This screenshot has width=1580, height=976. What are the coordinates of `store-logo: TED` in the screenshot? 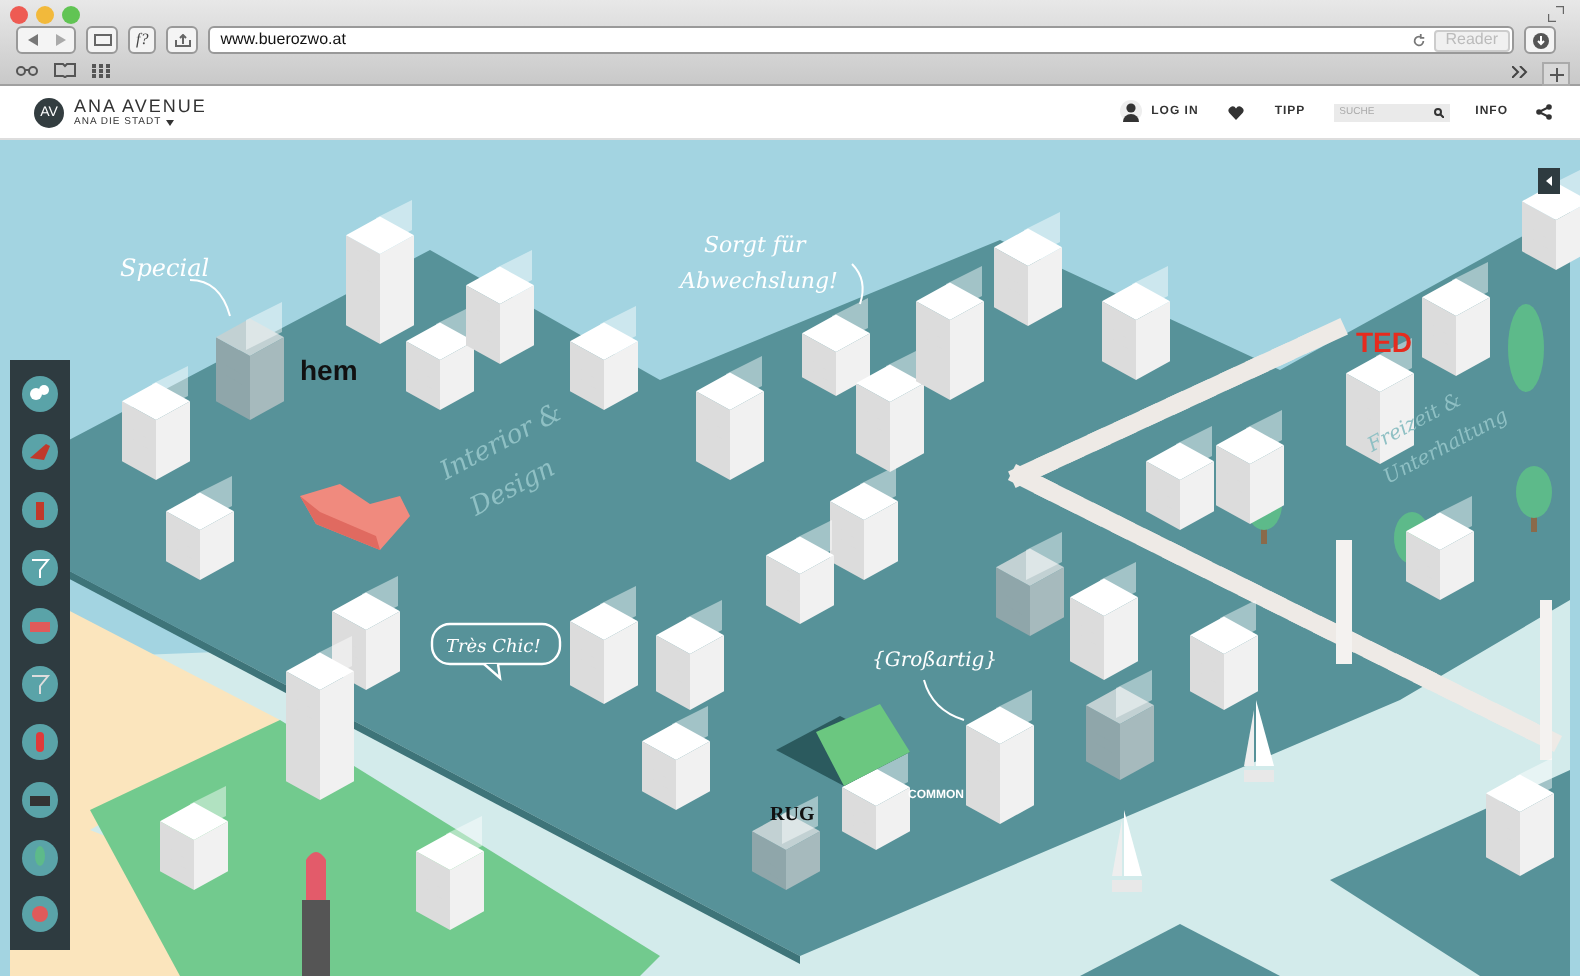 It's located at (1384, 342).